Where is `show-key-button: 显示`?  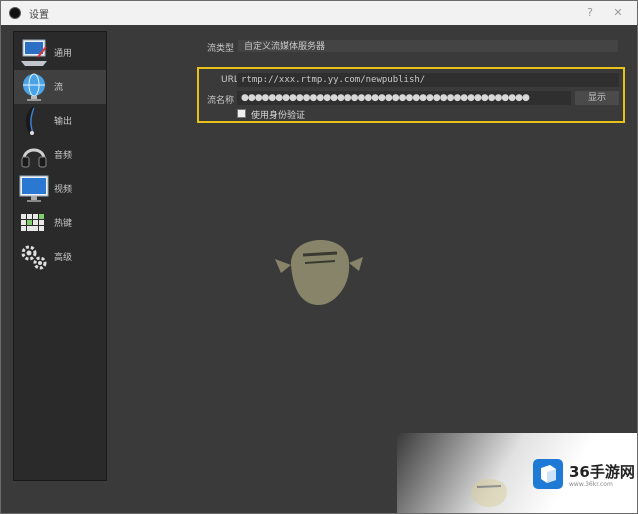
show-key-button: 显示 is located at coordinates (597, 98).